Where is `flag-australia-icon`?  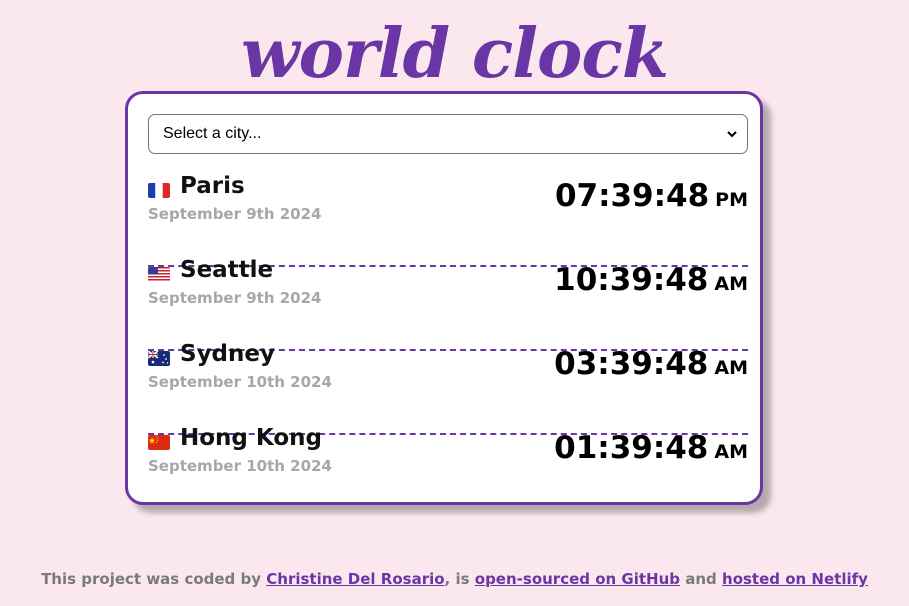 flag-australia-icon is located at coordinates (159, 358).